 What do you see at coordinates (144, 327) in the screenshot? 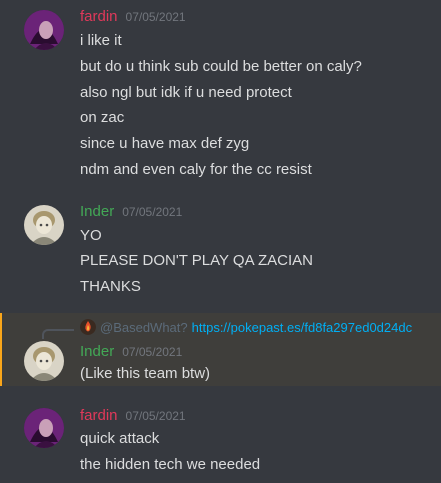
I see `reply-username: @BasedWhat?` at bounding box center [144, 327].